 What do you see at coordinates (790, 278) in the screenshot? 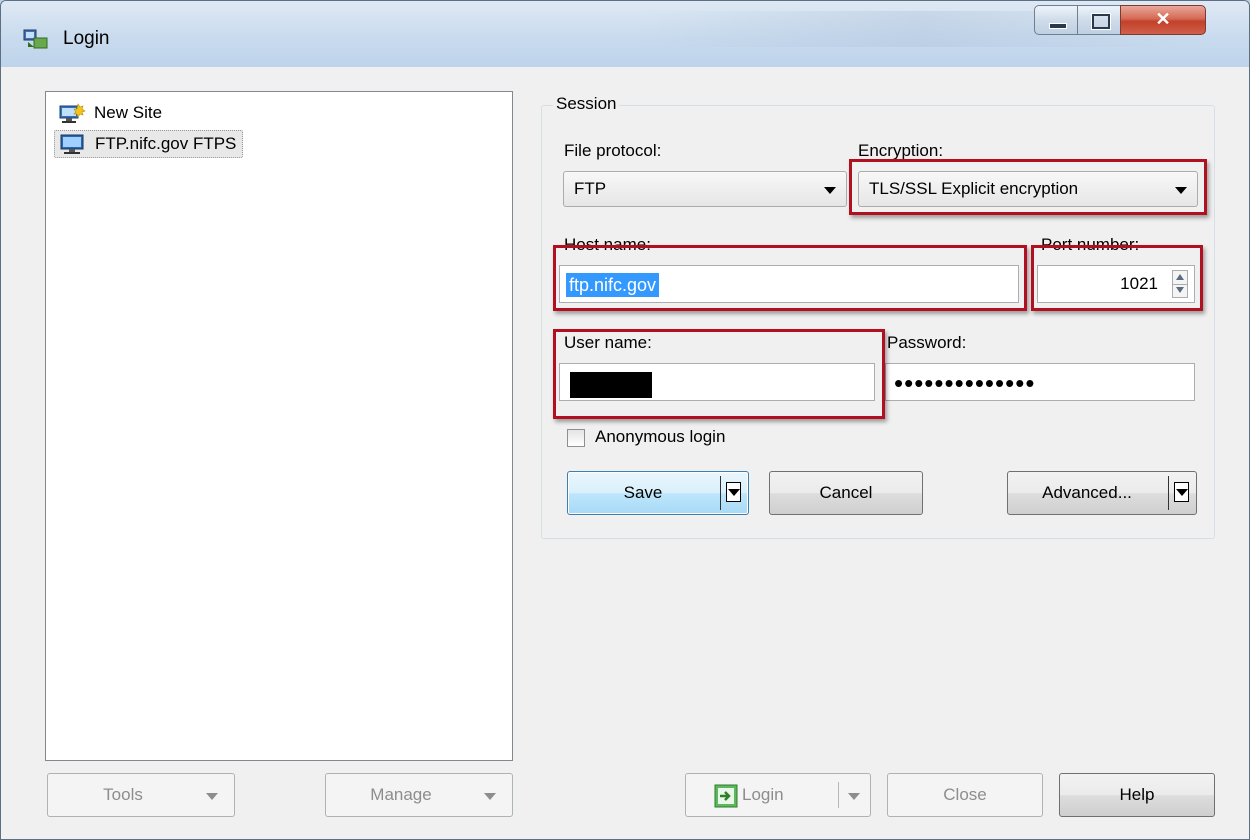
I see `highlight-host-name` at bounding box center [790, 278].